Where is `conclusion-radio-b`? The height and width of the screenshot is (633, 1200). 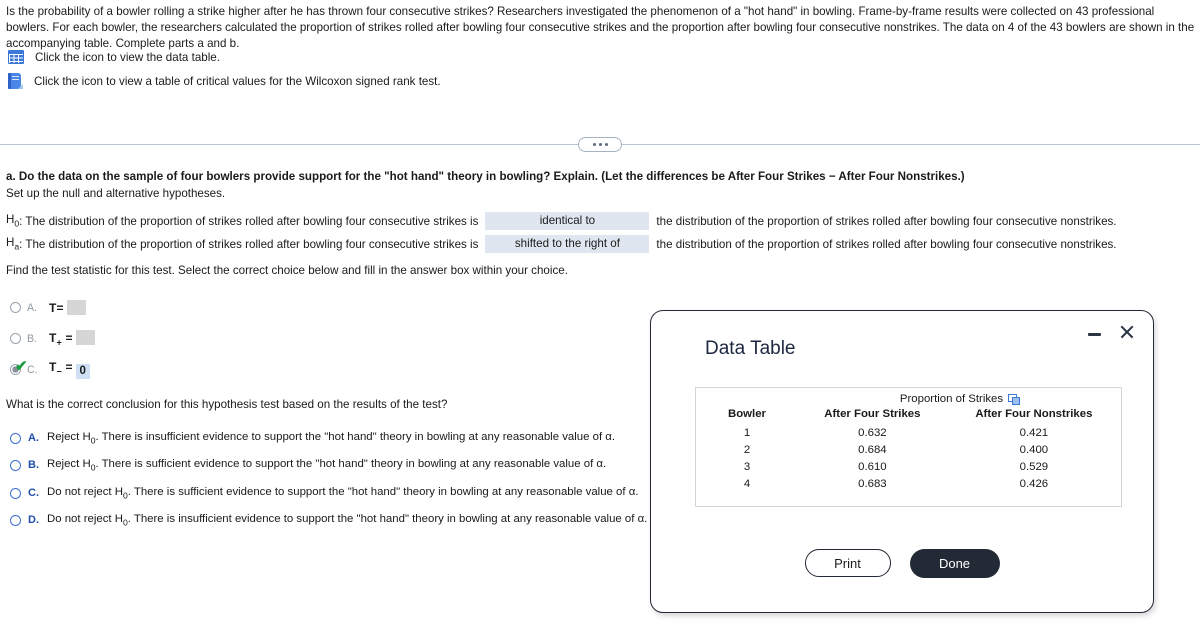 conclusion-radio-b is located at coordinates (15, 465).